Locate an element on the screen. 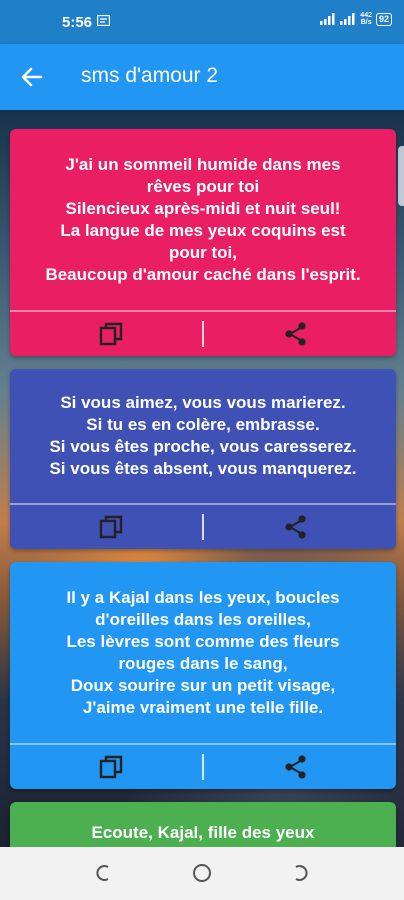 The image size is (404, 900). back-icon is located at coordinates (300, 873).